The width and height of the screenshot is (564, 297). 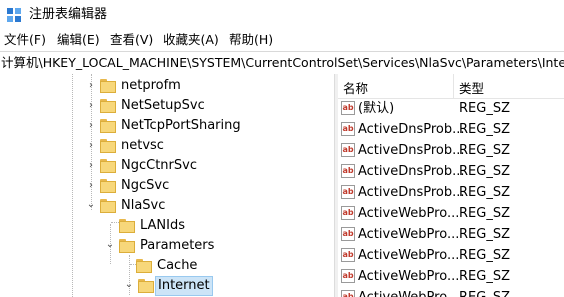 What do you see at coordinates (167, 206) in the screenshot?
I see `tree-node-nlasvc: ⌄ NlaSvc` at bounding box center [167, 206].